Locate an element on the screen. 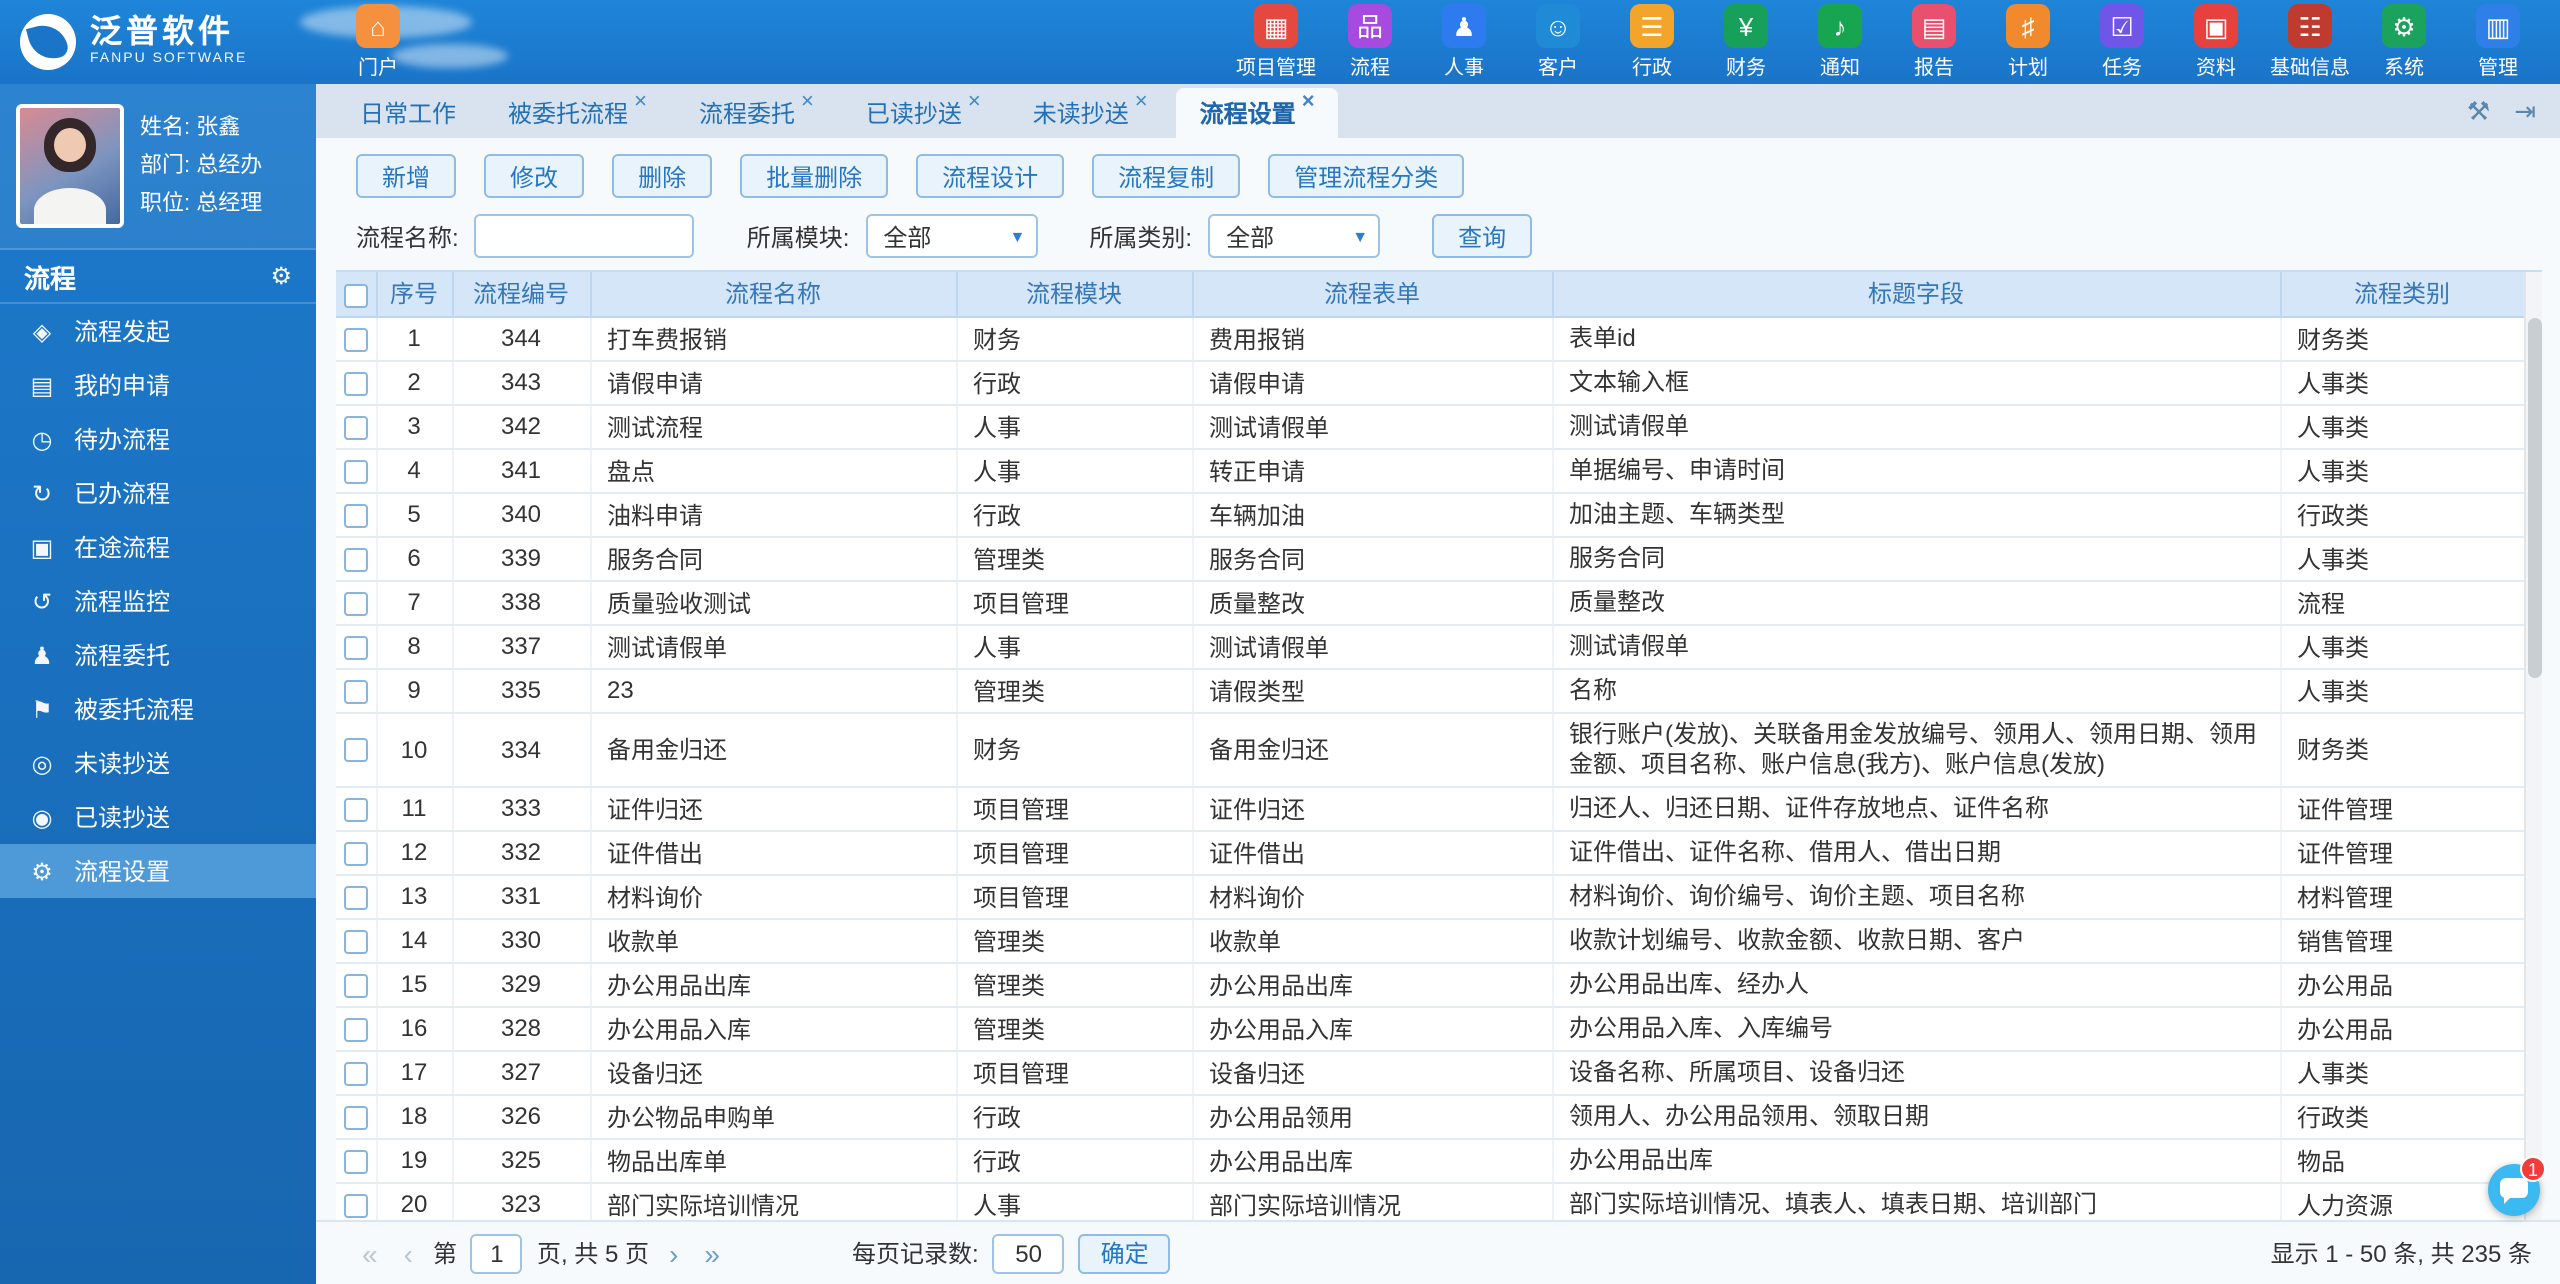 This screenshot has height=1284, width=2560. sidebar-item: ⚑ 被委托流程 is located at coordinates (158, 709).